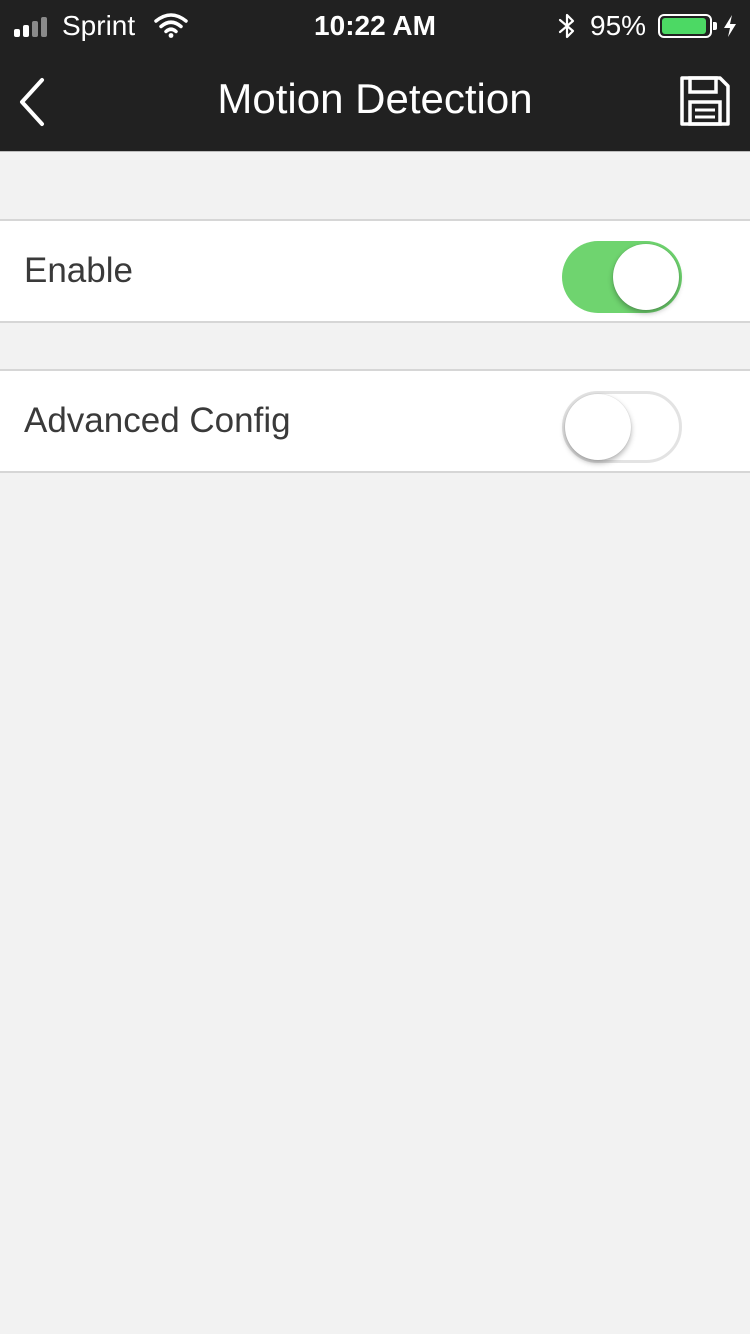 This screenshot has width=750, height=1334. Describe the element at coordinates (34, 26) in the screenshot. I see `signal-bars-icon` at that location.